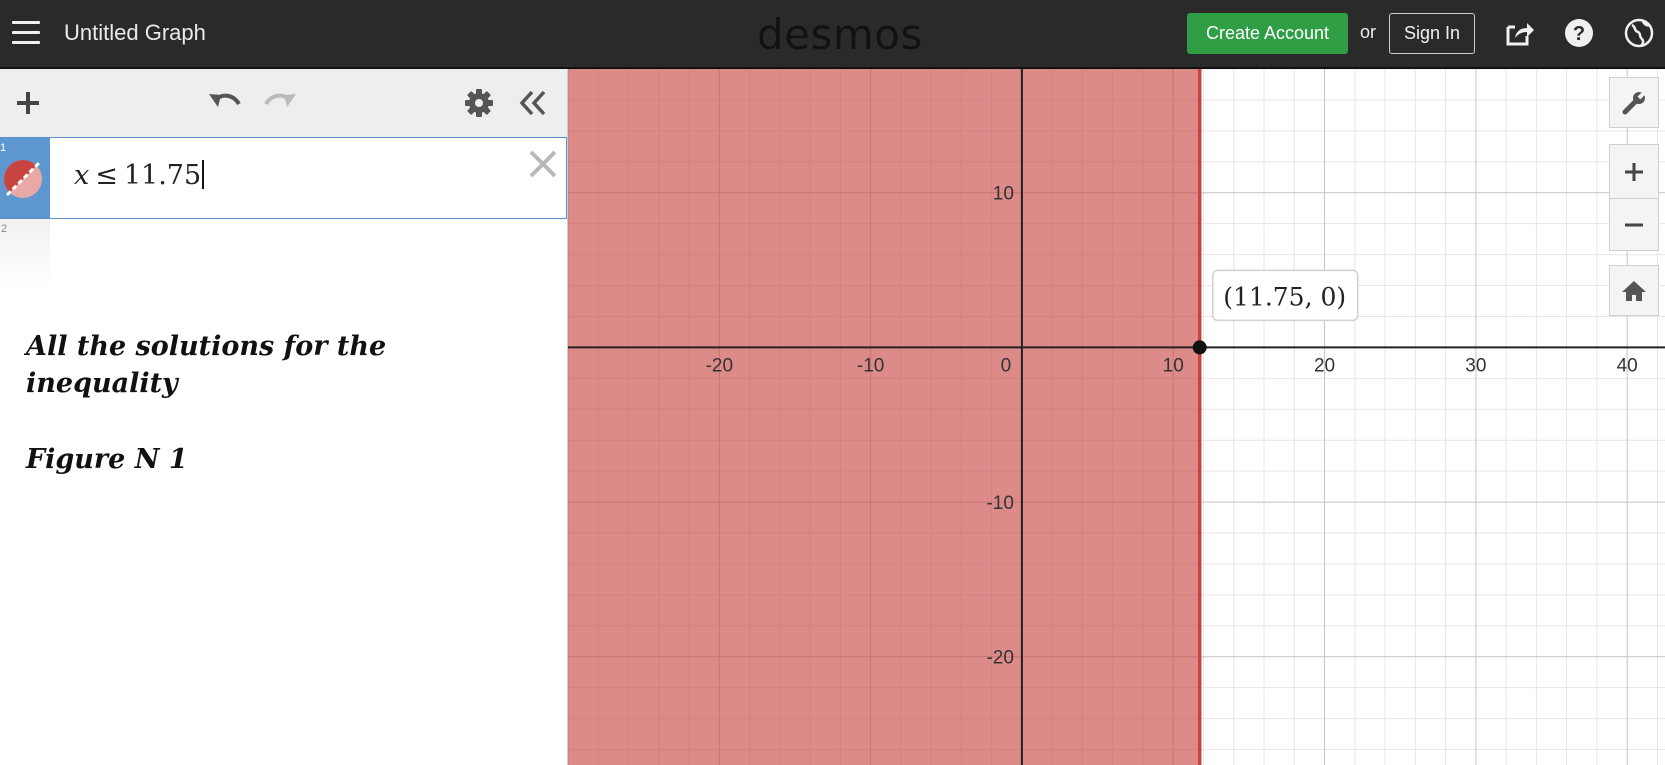  I want to click on text-caret, so click(203, 174).